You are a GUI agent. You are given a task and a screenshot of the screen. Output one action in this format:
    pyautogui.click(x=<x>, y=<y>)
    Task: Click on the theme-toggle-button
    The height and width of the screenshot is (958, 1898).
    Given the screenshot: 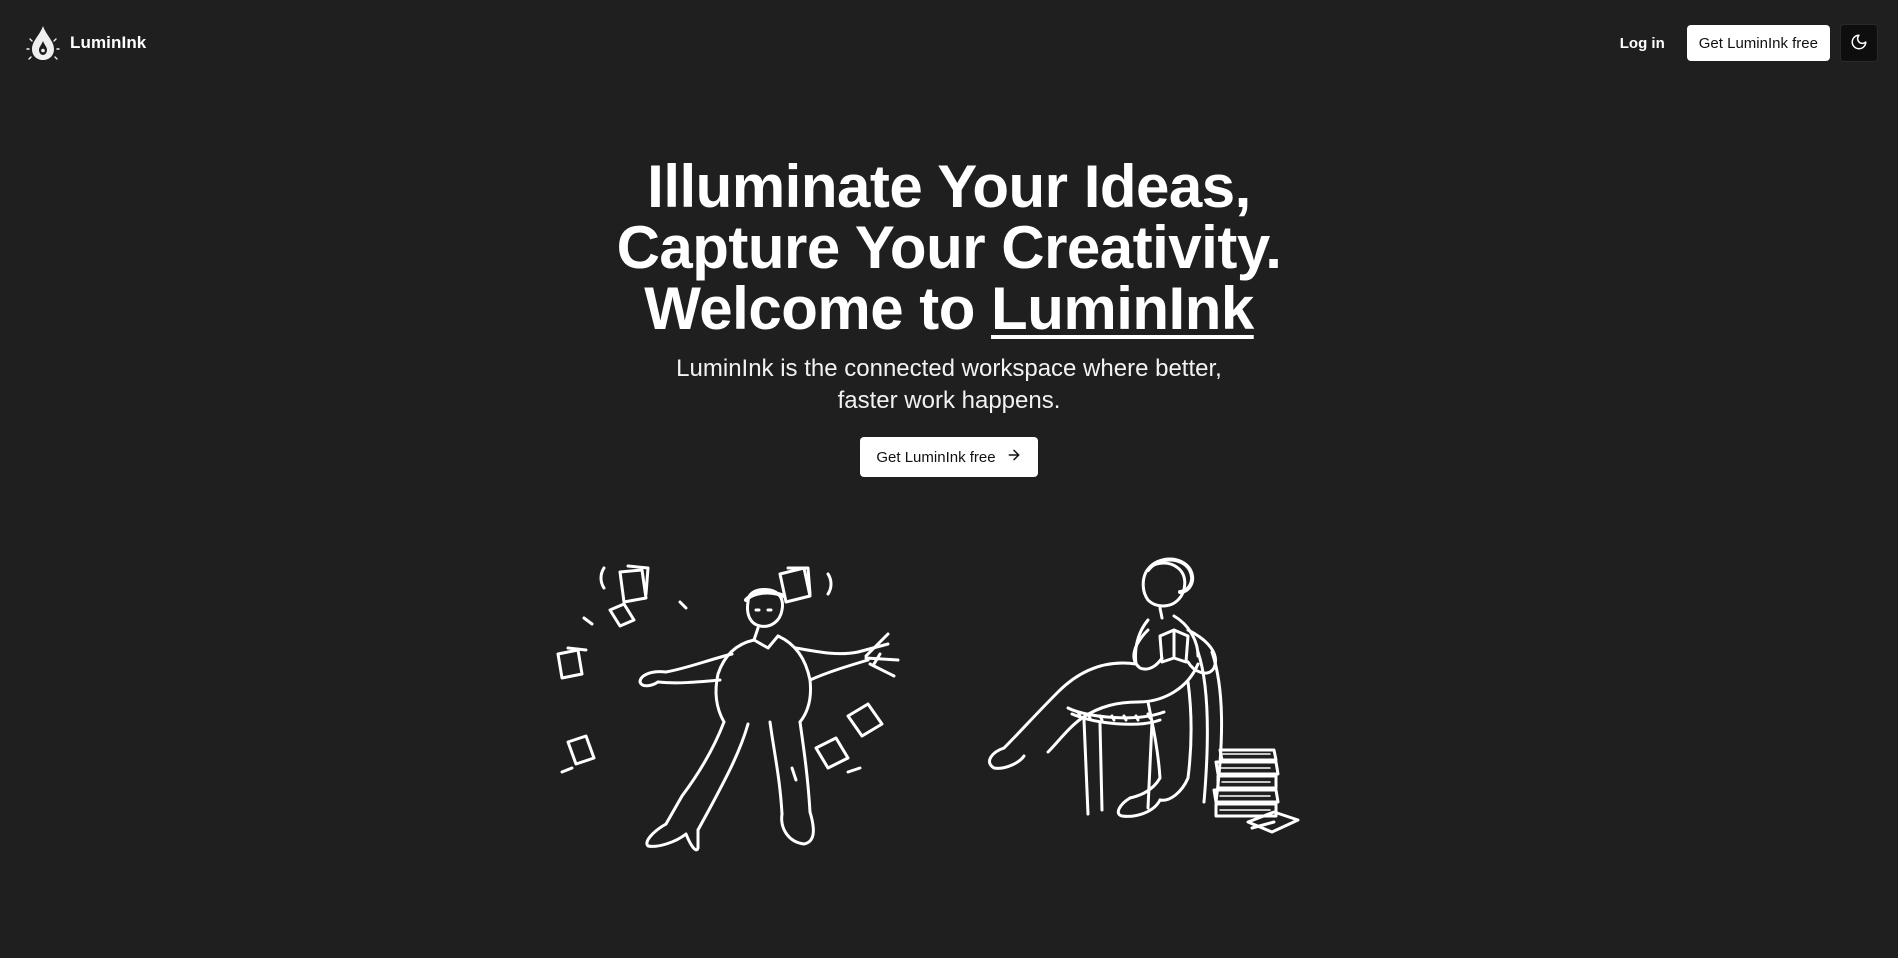 What is the action you would take?
    pyautogui.click(x=1859, y=43)
    